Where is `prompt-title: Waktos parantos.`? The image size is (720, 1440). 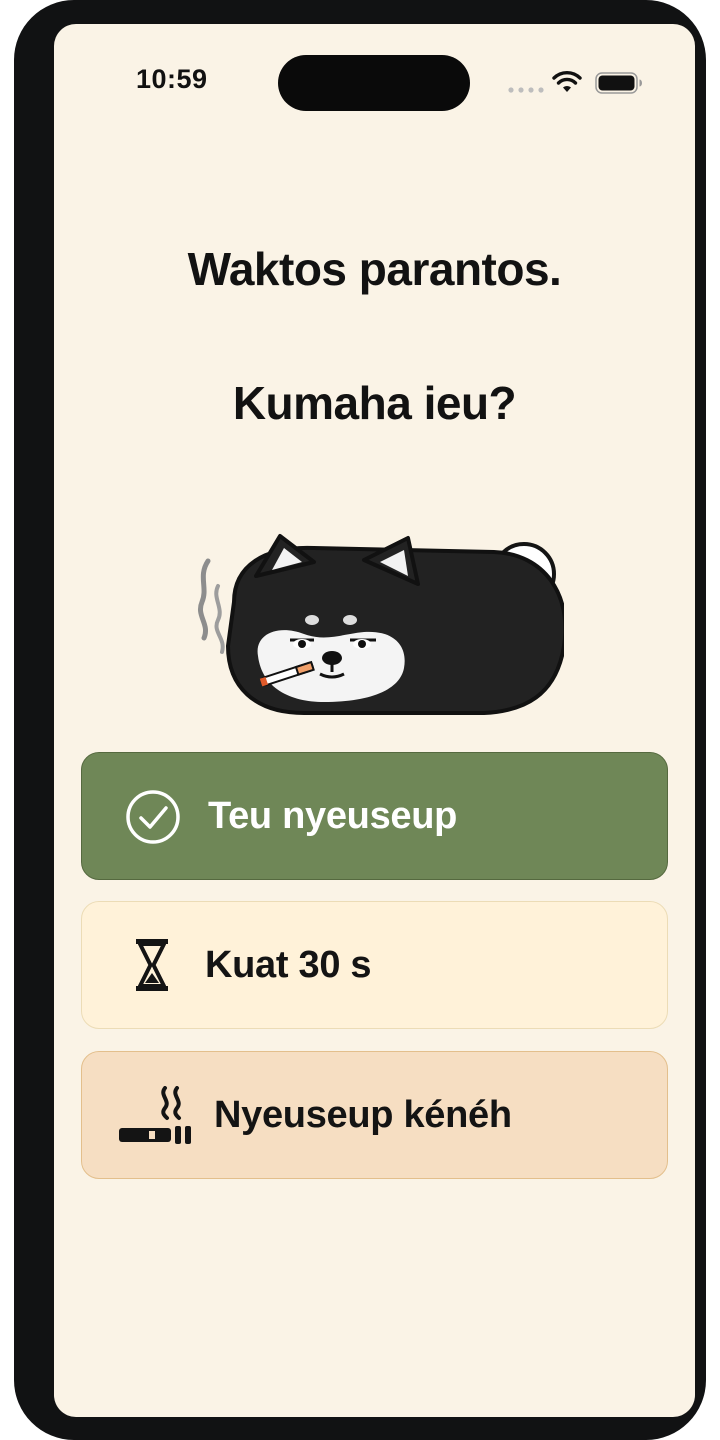
prompt-title: Waktos parantos. is located at coordinates (374, 269).